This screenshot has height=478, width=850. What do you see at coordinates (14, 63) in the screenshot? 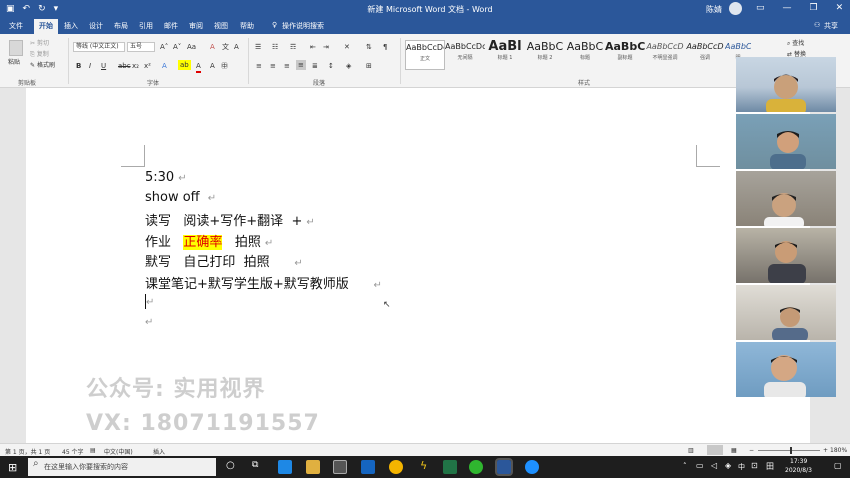
I see `paste-button: 粘贴` at bounding box center [14, 63].